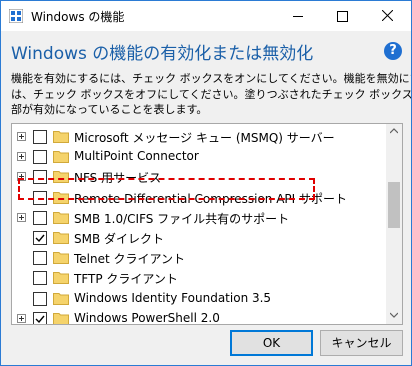 The width and height of the screenshot is (412, 366). What do you see at coordinates (126, 279) in the screenshot?
I see `feature-label: TFTP クライアント` at bounding box center [126, 279].